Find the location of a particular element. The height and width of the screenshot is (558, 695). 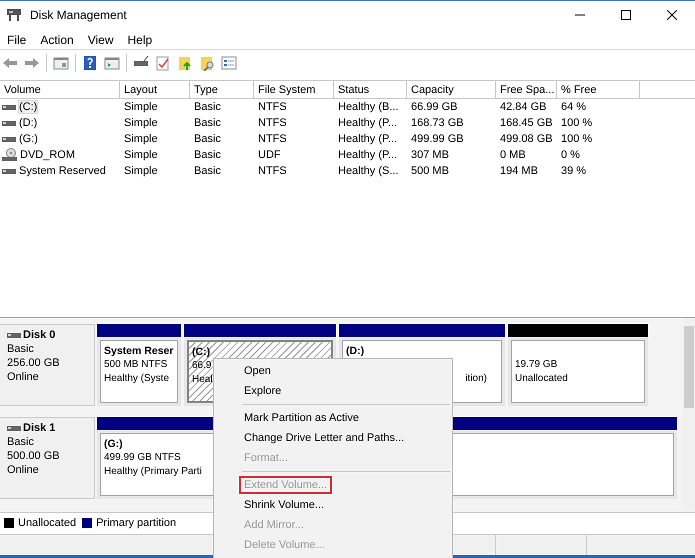

partition-status: Unallocated is located at coordinates (541, 379).